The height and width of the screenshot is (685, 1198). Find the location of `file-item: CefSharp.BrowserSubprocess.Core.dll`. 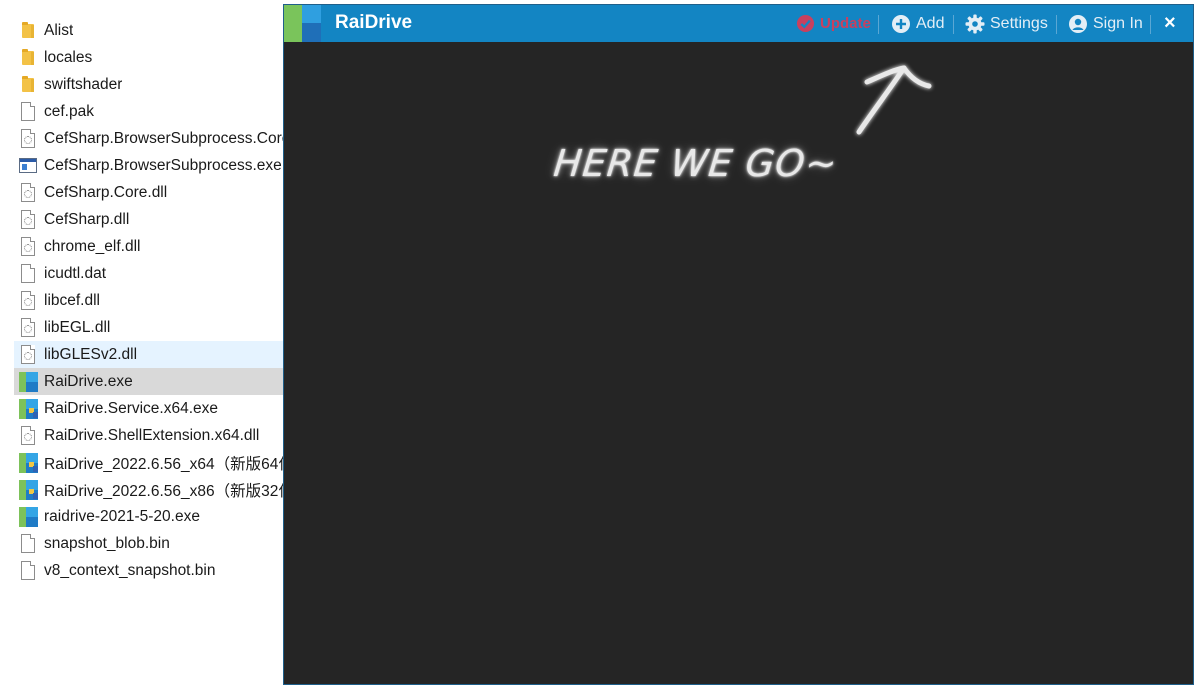

file-item: CefSharp.BrowserSubprocess.Core.dll is located at coordinates (150, 138).